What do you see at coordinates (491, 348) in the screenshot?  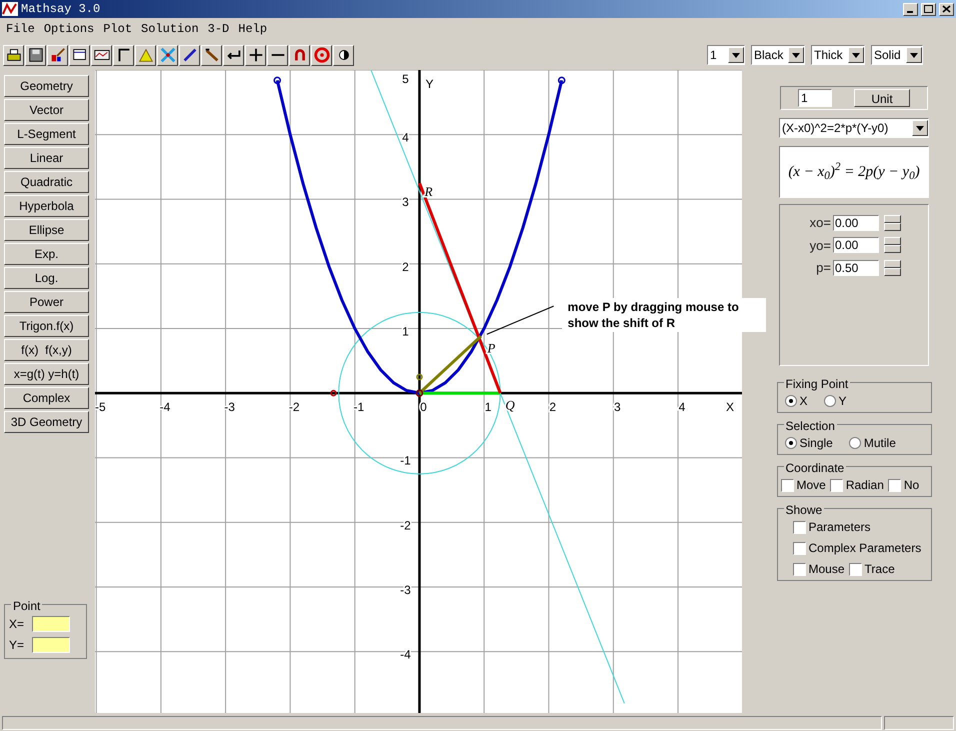 I see `point-label: P` at bounding box center [491, 348].